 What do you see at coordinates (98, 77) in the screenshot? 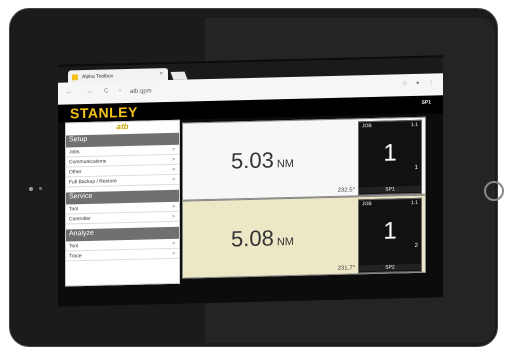
I see `tab-title: Alpha Toolbox` at bounding box center [98, 77].